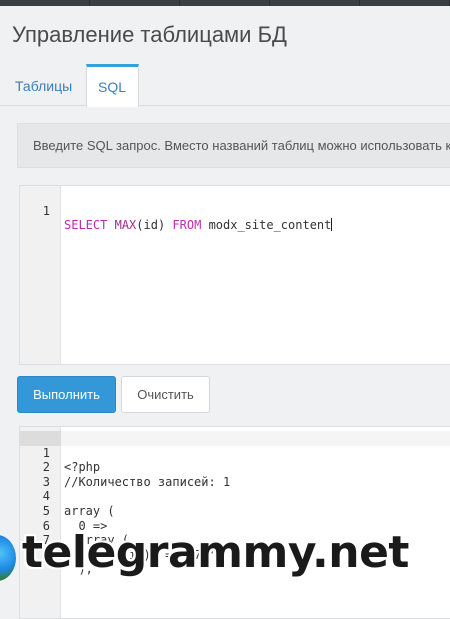  What do you see at coordinates (82, 467) in the screenshot?
I see `result-code: <?php` at bounding box center [82, 467].